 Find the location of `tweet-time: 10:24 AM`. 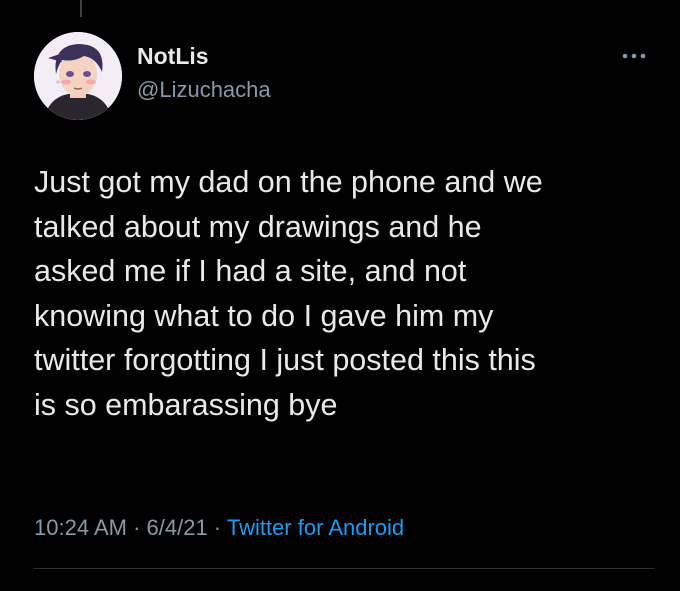

tweet-time: 10:24 AM is located at coordinates (80, 527).